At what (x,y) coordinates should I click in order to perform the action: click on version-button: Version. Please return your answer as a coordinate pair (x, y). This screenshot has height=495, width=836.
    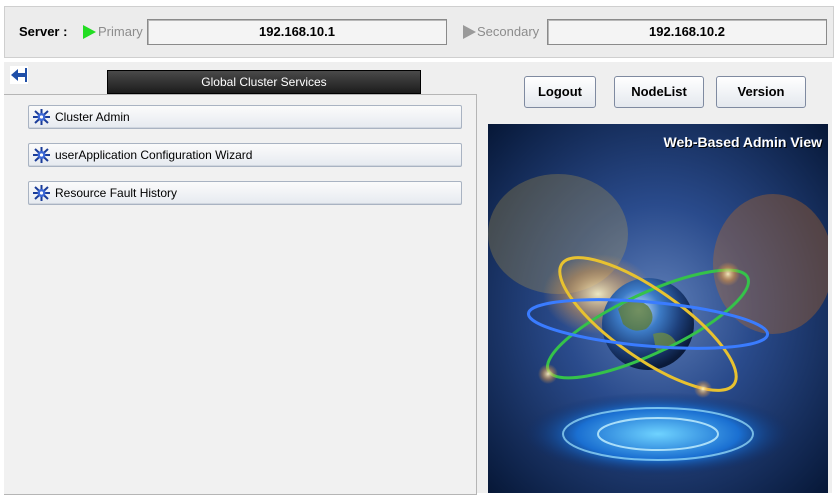
    Looking at the image, I should click on (761, 92).